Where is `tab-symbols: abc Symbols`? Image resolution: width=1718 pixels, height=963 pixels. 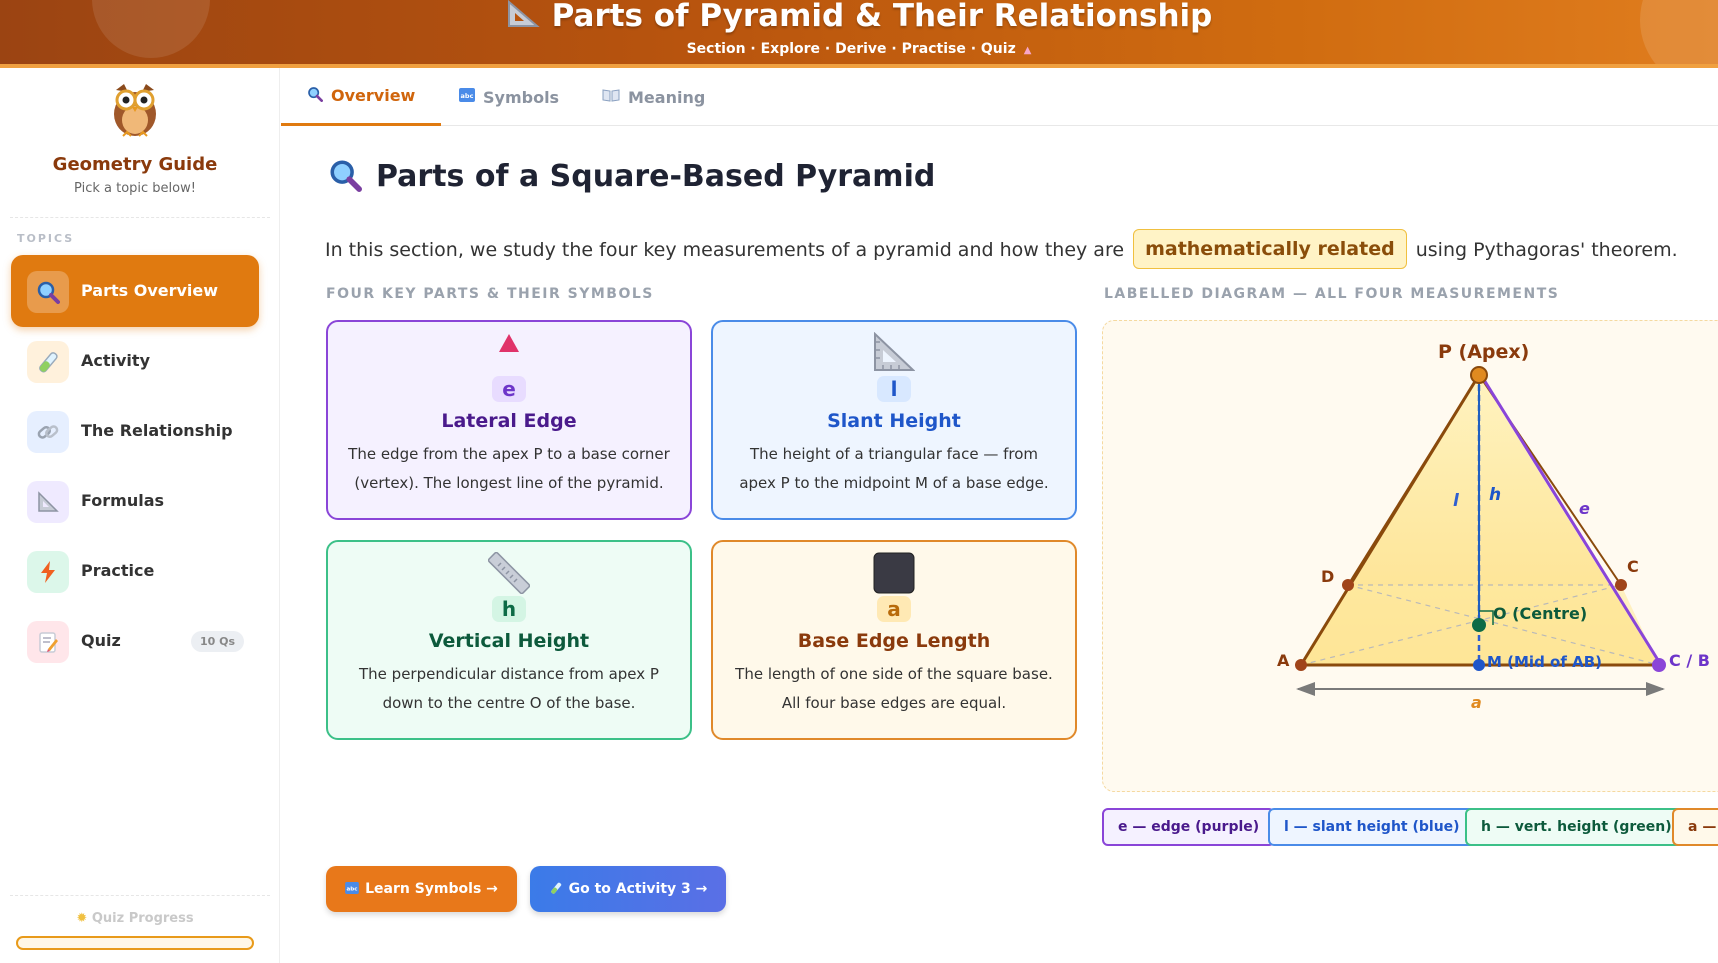
tab-symbols: abc Symbols is located at coordinates (509, 97).